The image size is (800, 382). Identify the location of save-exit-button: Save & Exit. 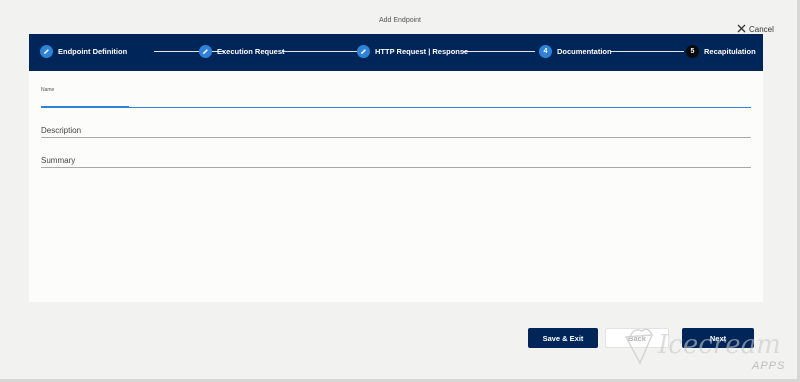
(563, 338).